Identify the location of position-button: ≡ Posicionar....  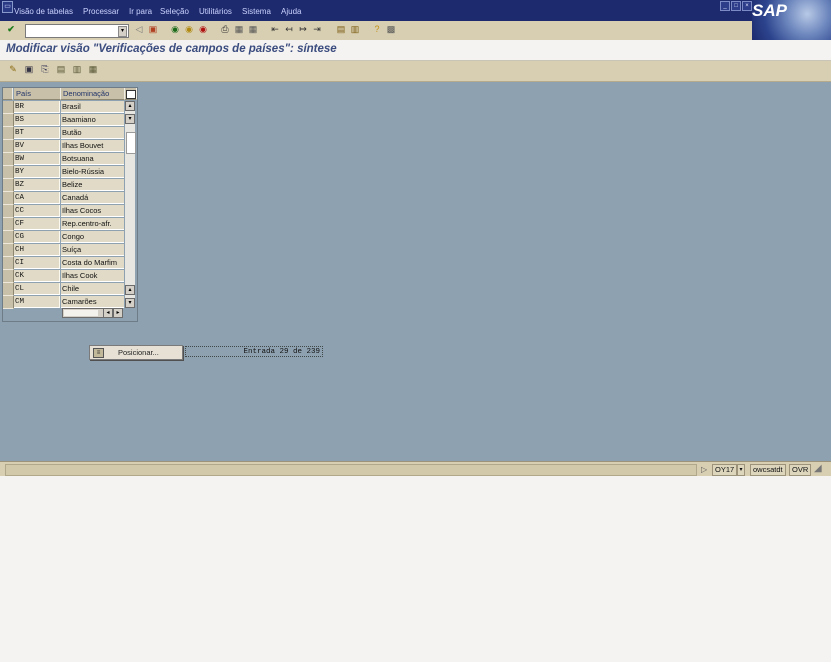
(136, 352).